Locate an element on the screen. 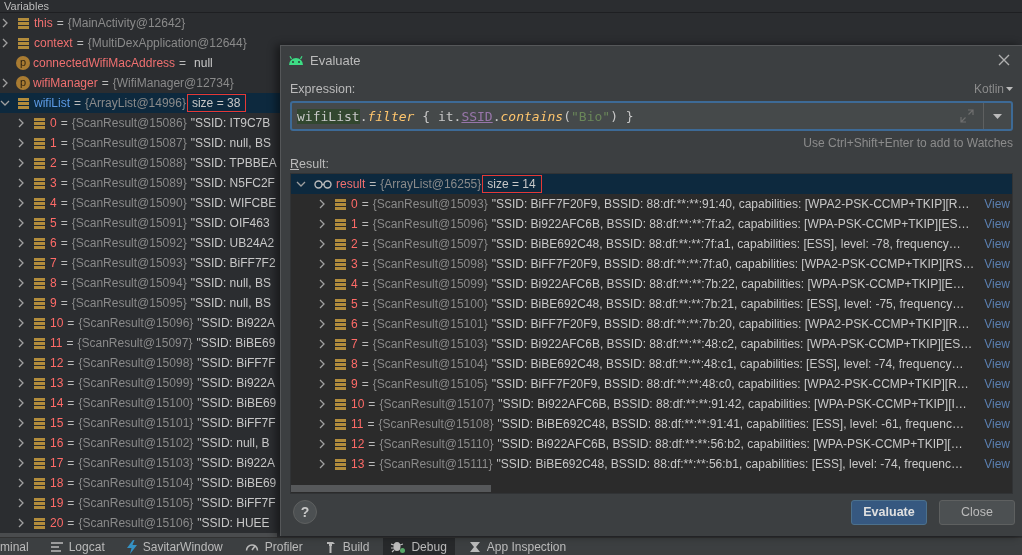  tool-window-tab: Logcat is located at coordinates (77, 546).